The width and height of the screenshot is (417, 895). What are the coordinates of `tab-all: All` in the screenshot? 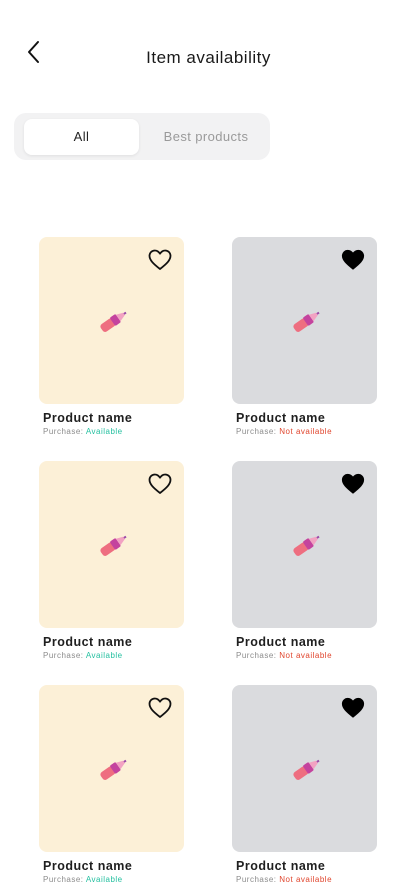 It's located at (81, 137).